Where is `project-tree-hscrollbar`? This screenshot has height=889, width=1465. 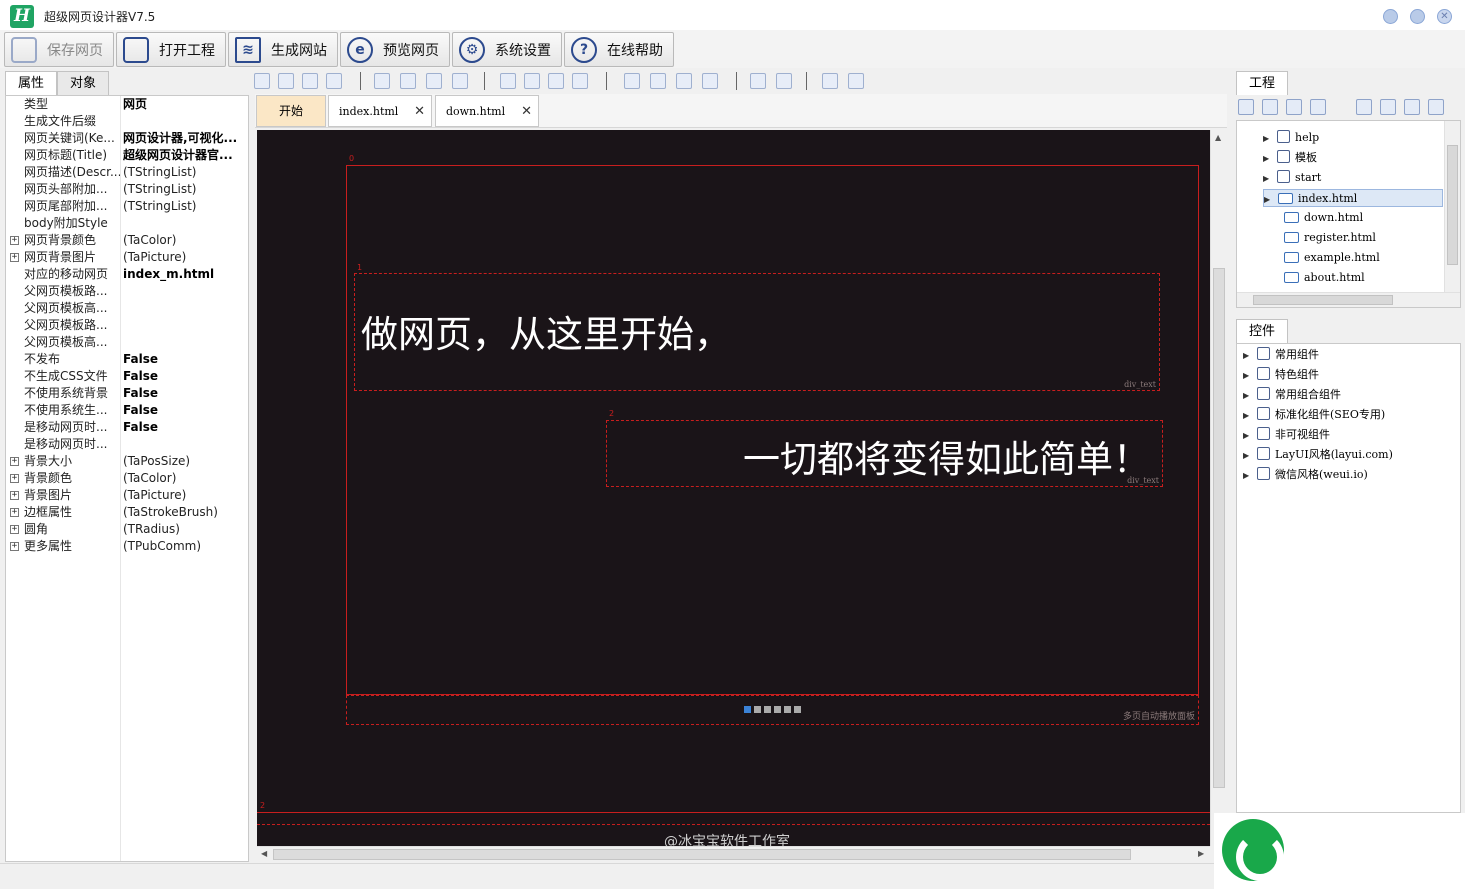 project-tree-hscrollbar is located at coordinates (1348, 299).